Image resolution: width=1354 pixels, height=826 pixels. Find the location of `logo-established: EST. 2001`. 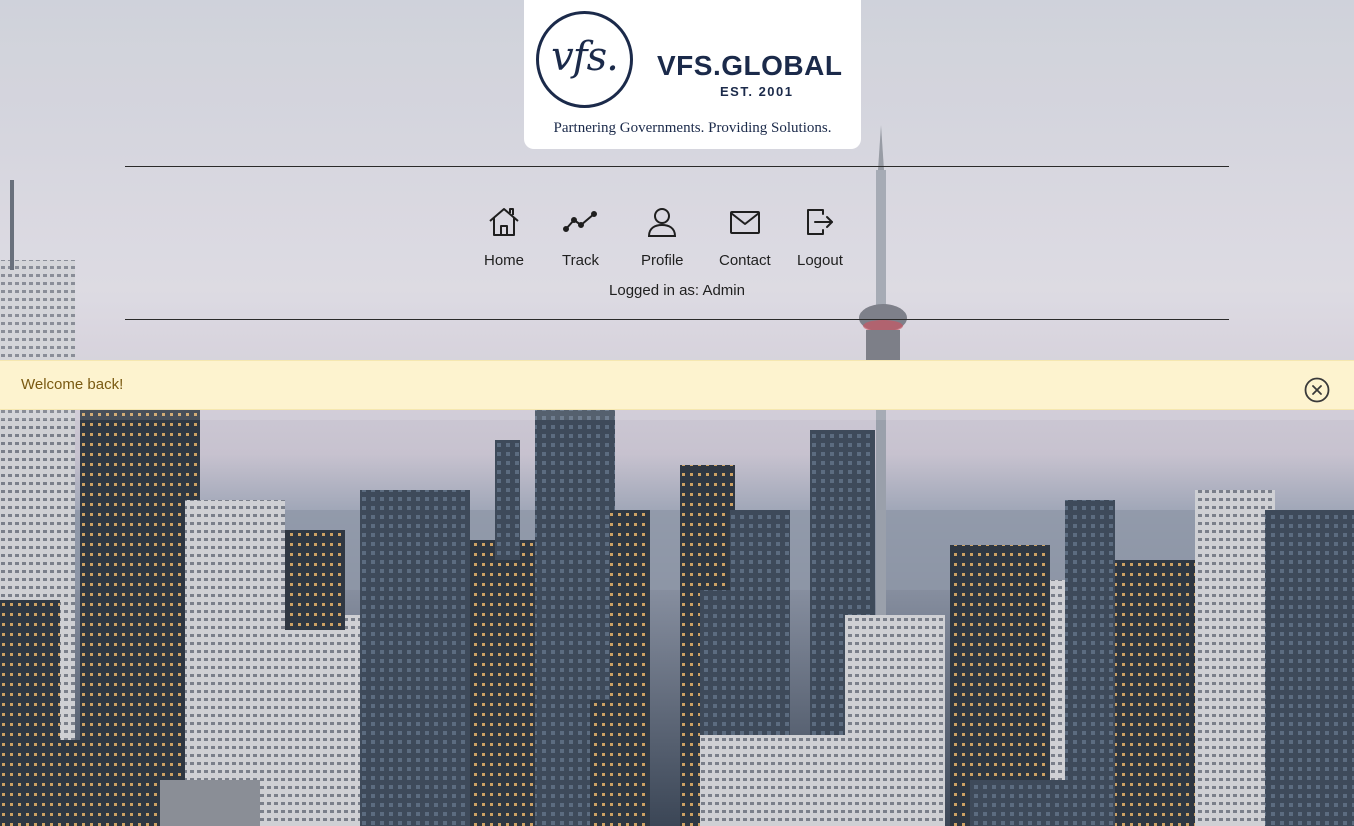

logo-established: EST. 2001 is located at coordinates (757, 91).